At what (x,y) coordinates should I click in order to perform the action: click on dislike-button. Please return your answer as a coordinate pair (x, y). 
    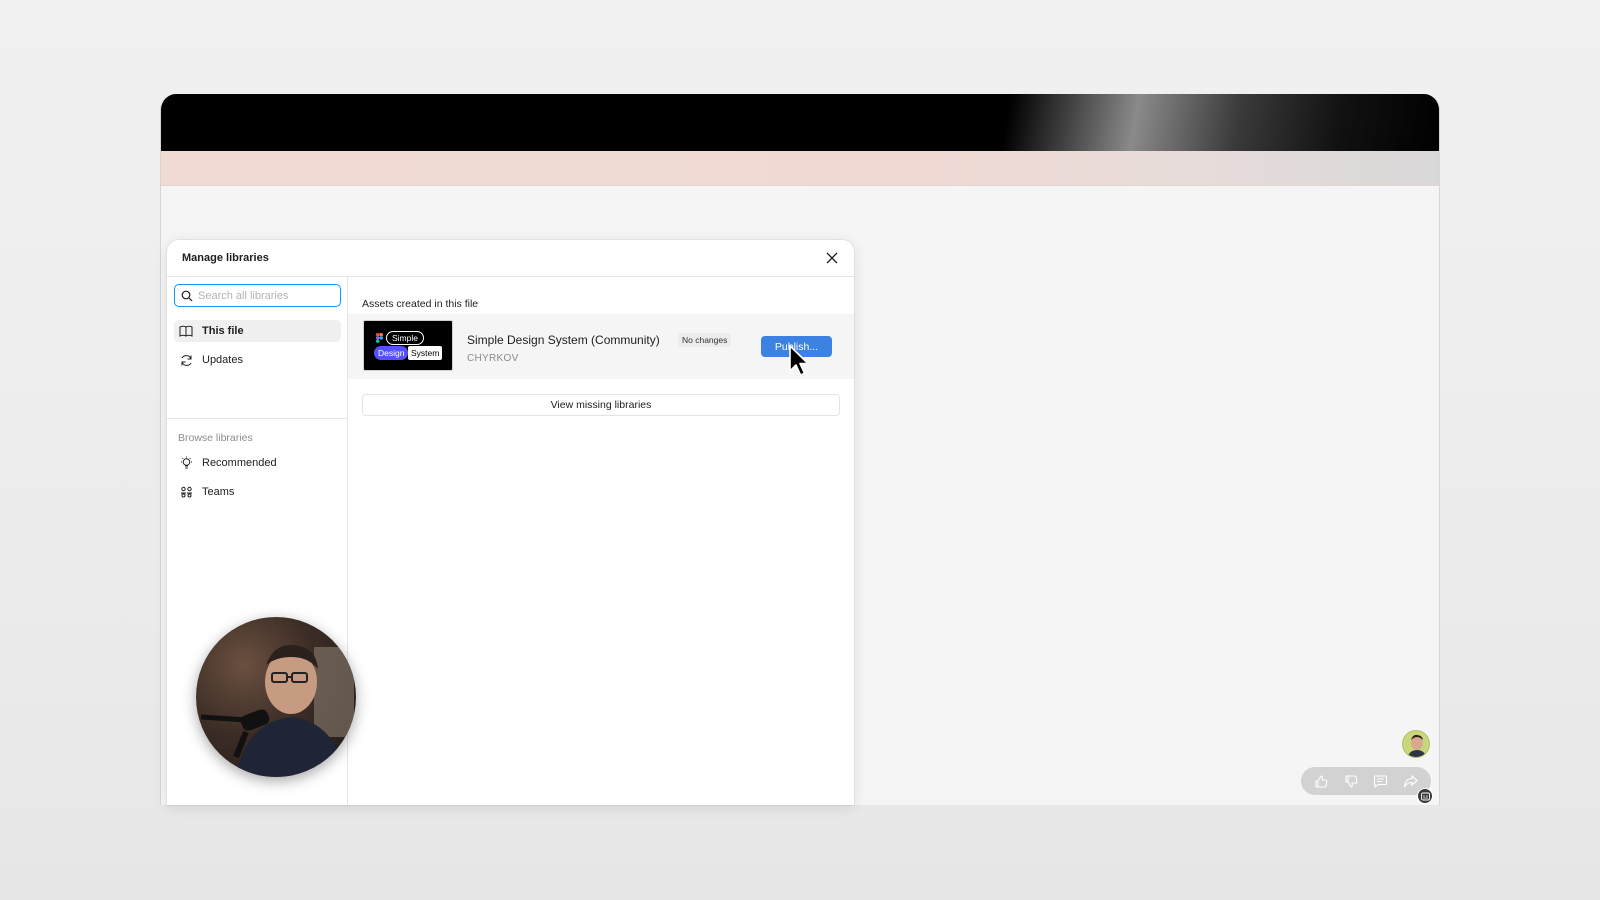
    Looking at the image, I should click on (1351, 781).